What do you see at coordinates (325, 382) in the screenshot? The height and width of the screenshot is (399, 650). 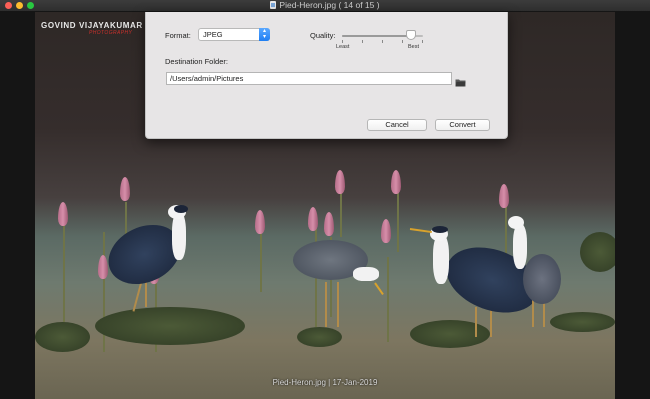 I see `photo-caption: Pied-Heron.jpg | 17-Jan-2019` at bounding box center [325, 382].